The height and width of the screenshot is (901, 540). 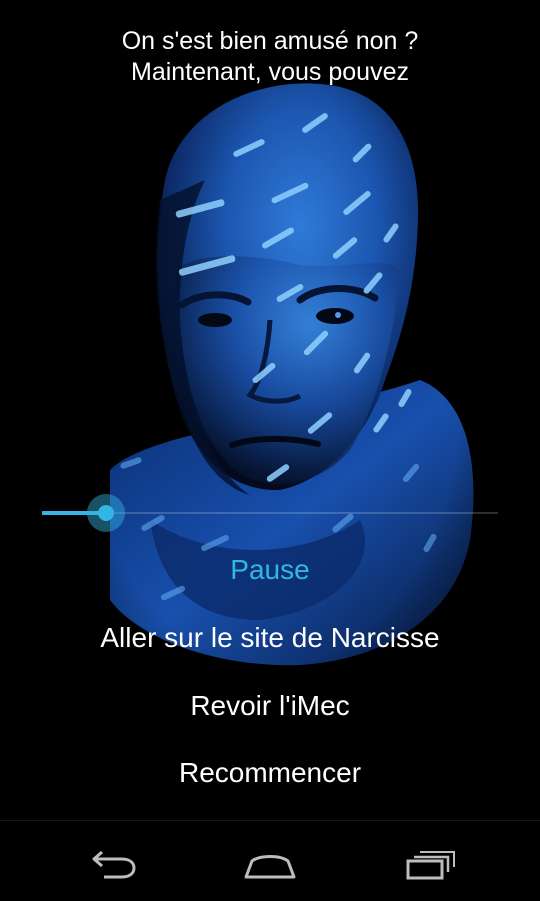 What do you see at coordinates (270, 513) in the screenshot?
I see `video-seek-bar` at bounding box center [270, 513].